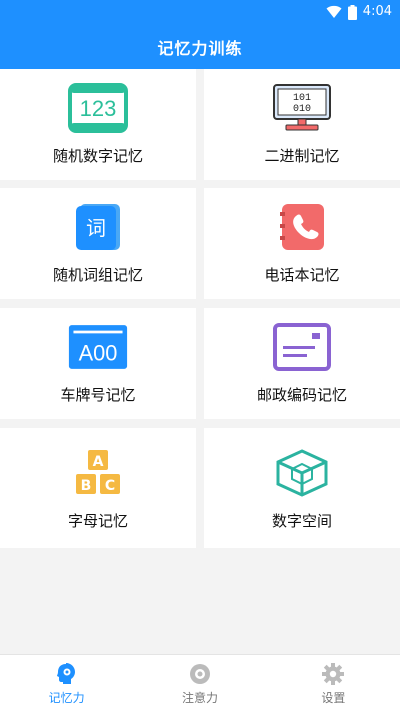 This screenshot has height=711, width=400. I want to click on nav-settings: 设置, so click(333, 683).